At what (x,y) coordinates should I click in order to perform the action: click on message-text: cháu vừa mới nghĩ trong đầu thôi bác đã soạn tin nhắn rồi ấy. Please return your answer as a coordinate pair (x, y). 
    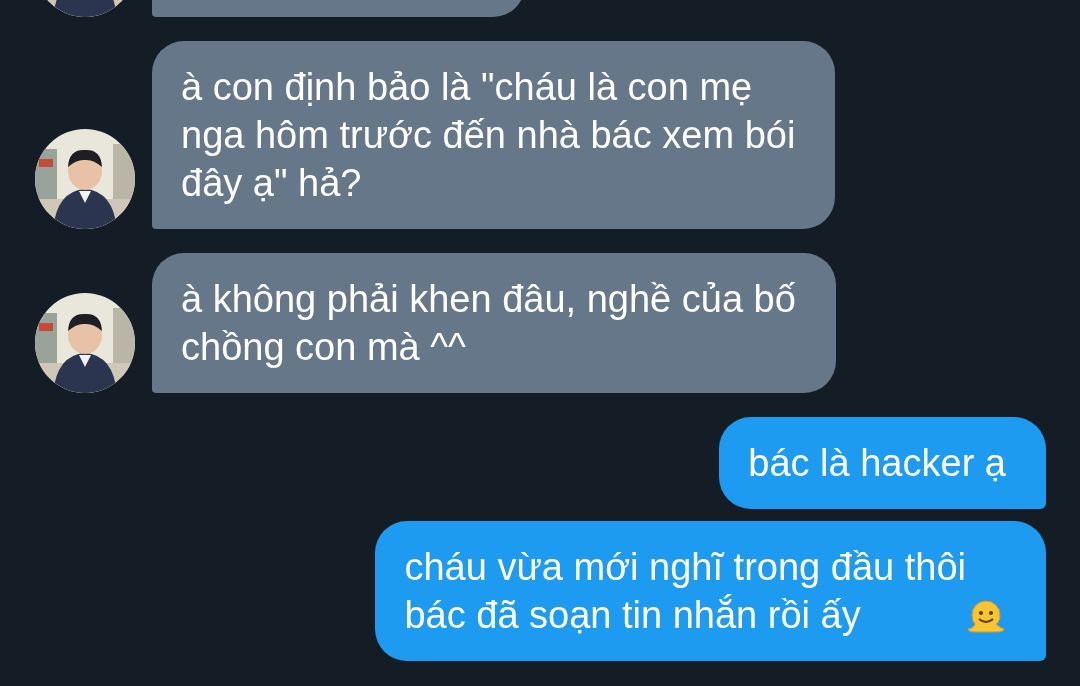
    Looking at the image, I should click on (685, 591).